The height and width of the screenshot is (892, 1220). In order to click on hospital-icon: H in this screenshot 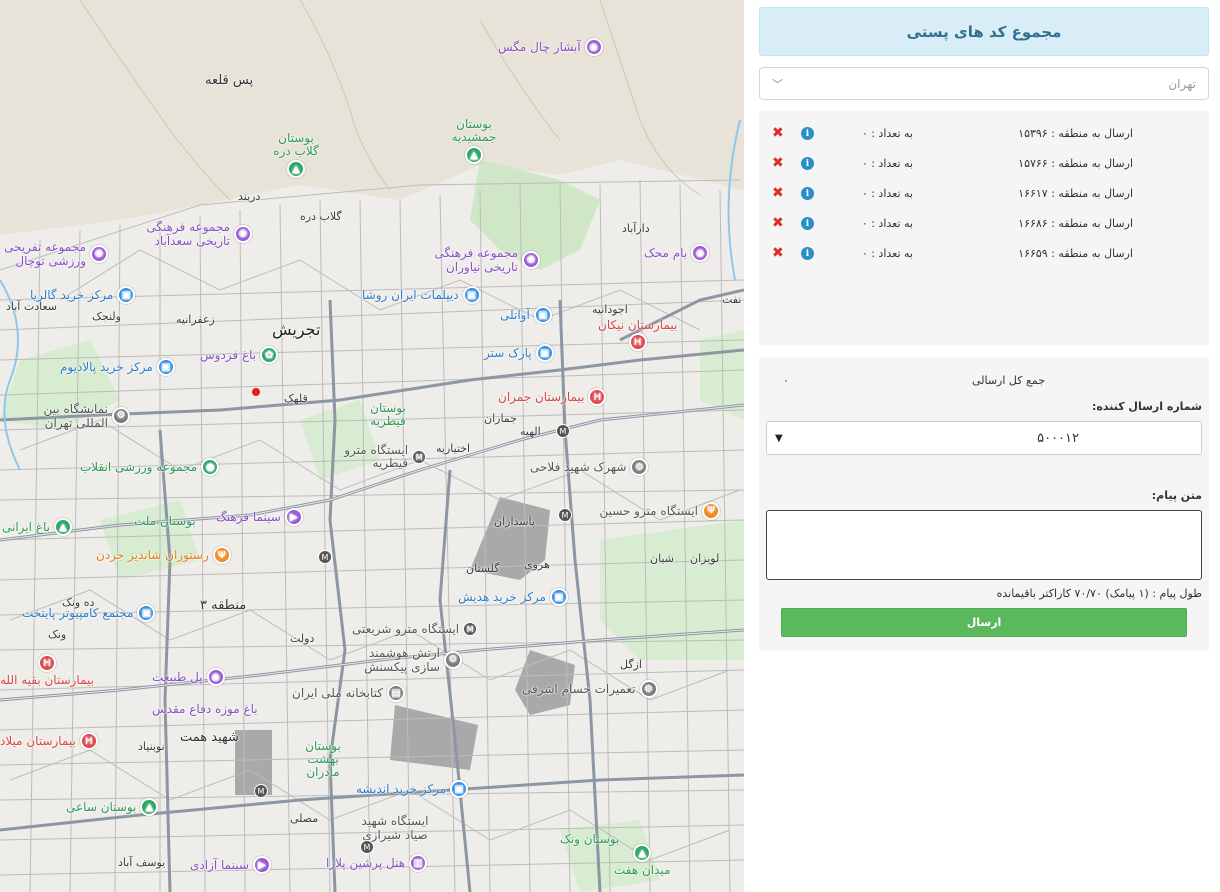, I will do `click(88, 741)`.